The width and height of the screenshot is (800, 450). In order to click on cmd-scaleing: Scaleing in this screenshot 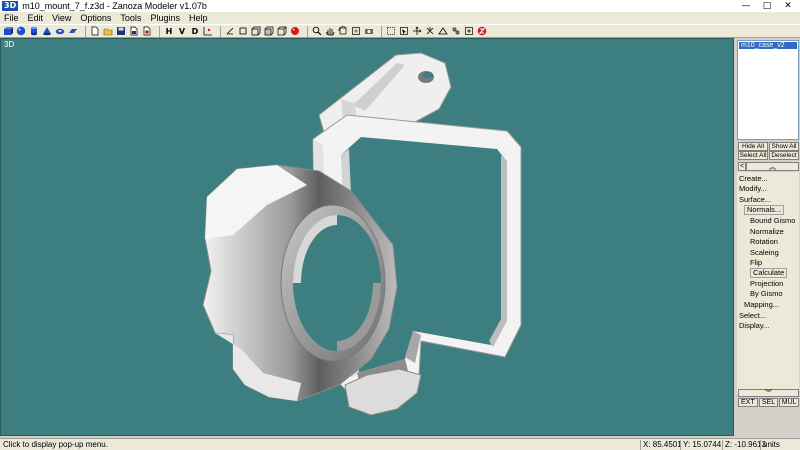, I will do `click(764, 253)`.